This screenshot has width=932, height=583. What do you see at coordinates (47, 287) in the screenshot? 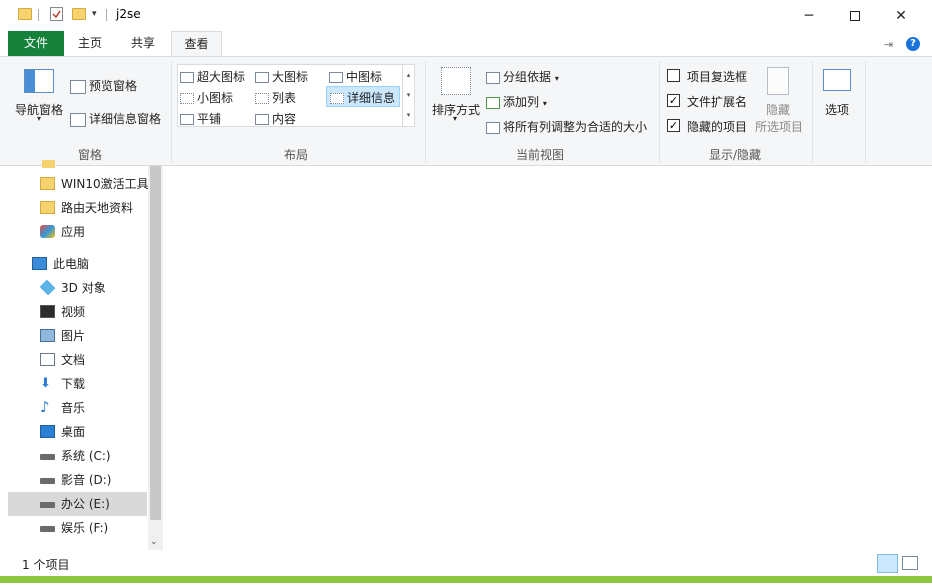
I see `3d-objects-icon` at bounding box center [47, 287].